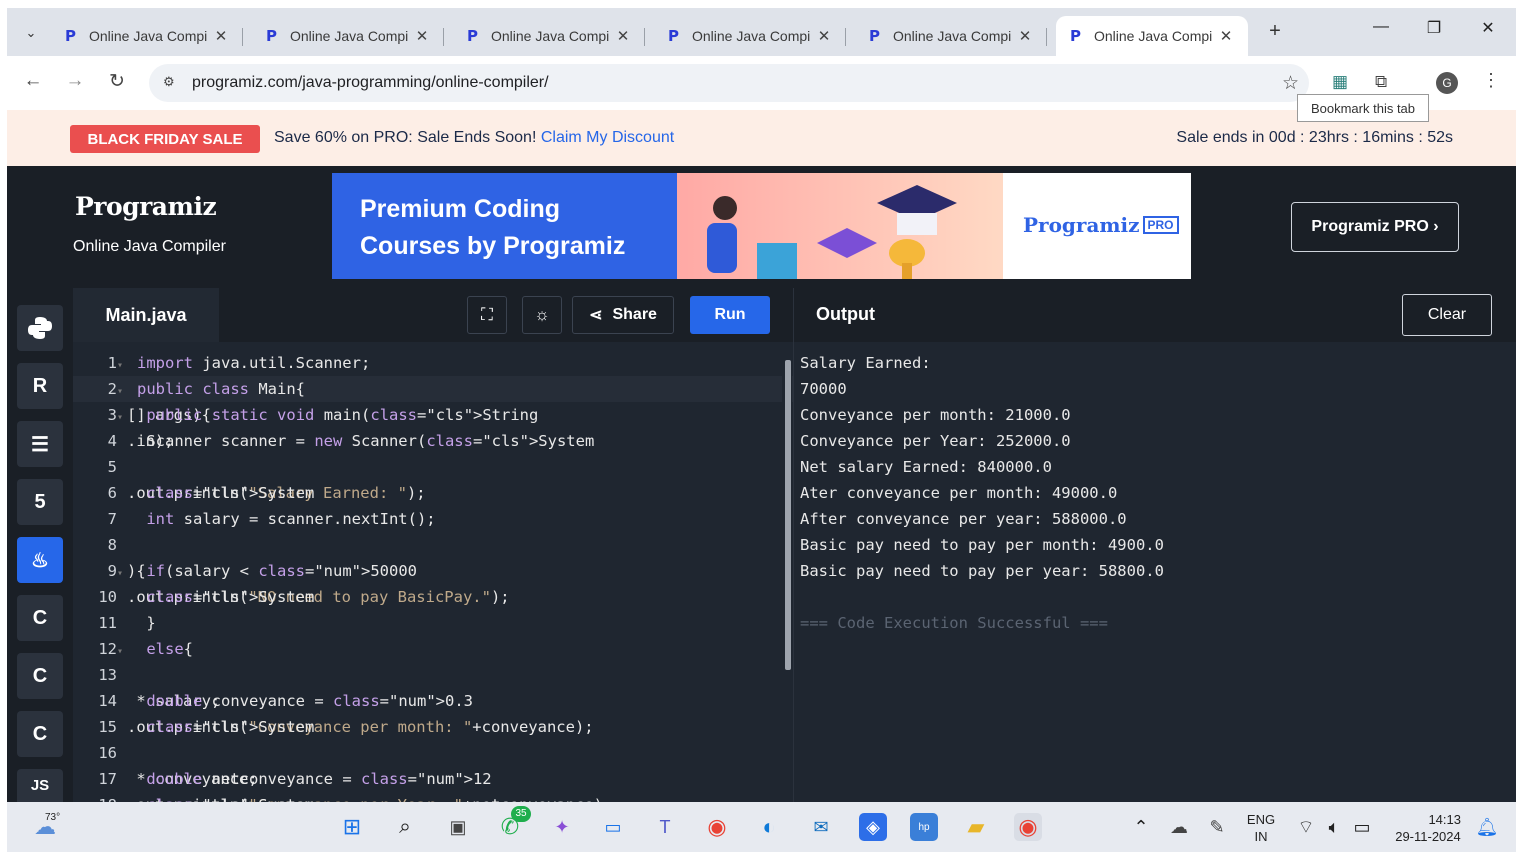 This screenshot has height=852, width=1520. I want to click on cpp-language-icon: C, so click(40, 676).